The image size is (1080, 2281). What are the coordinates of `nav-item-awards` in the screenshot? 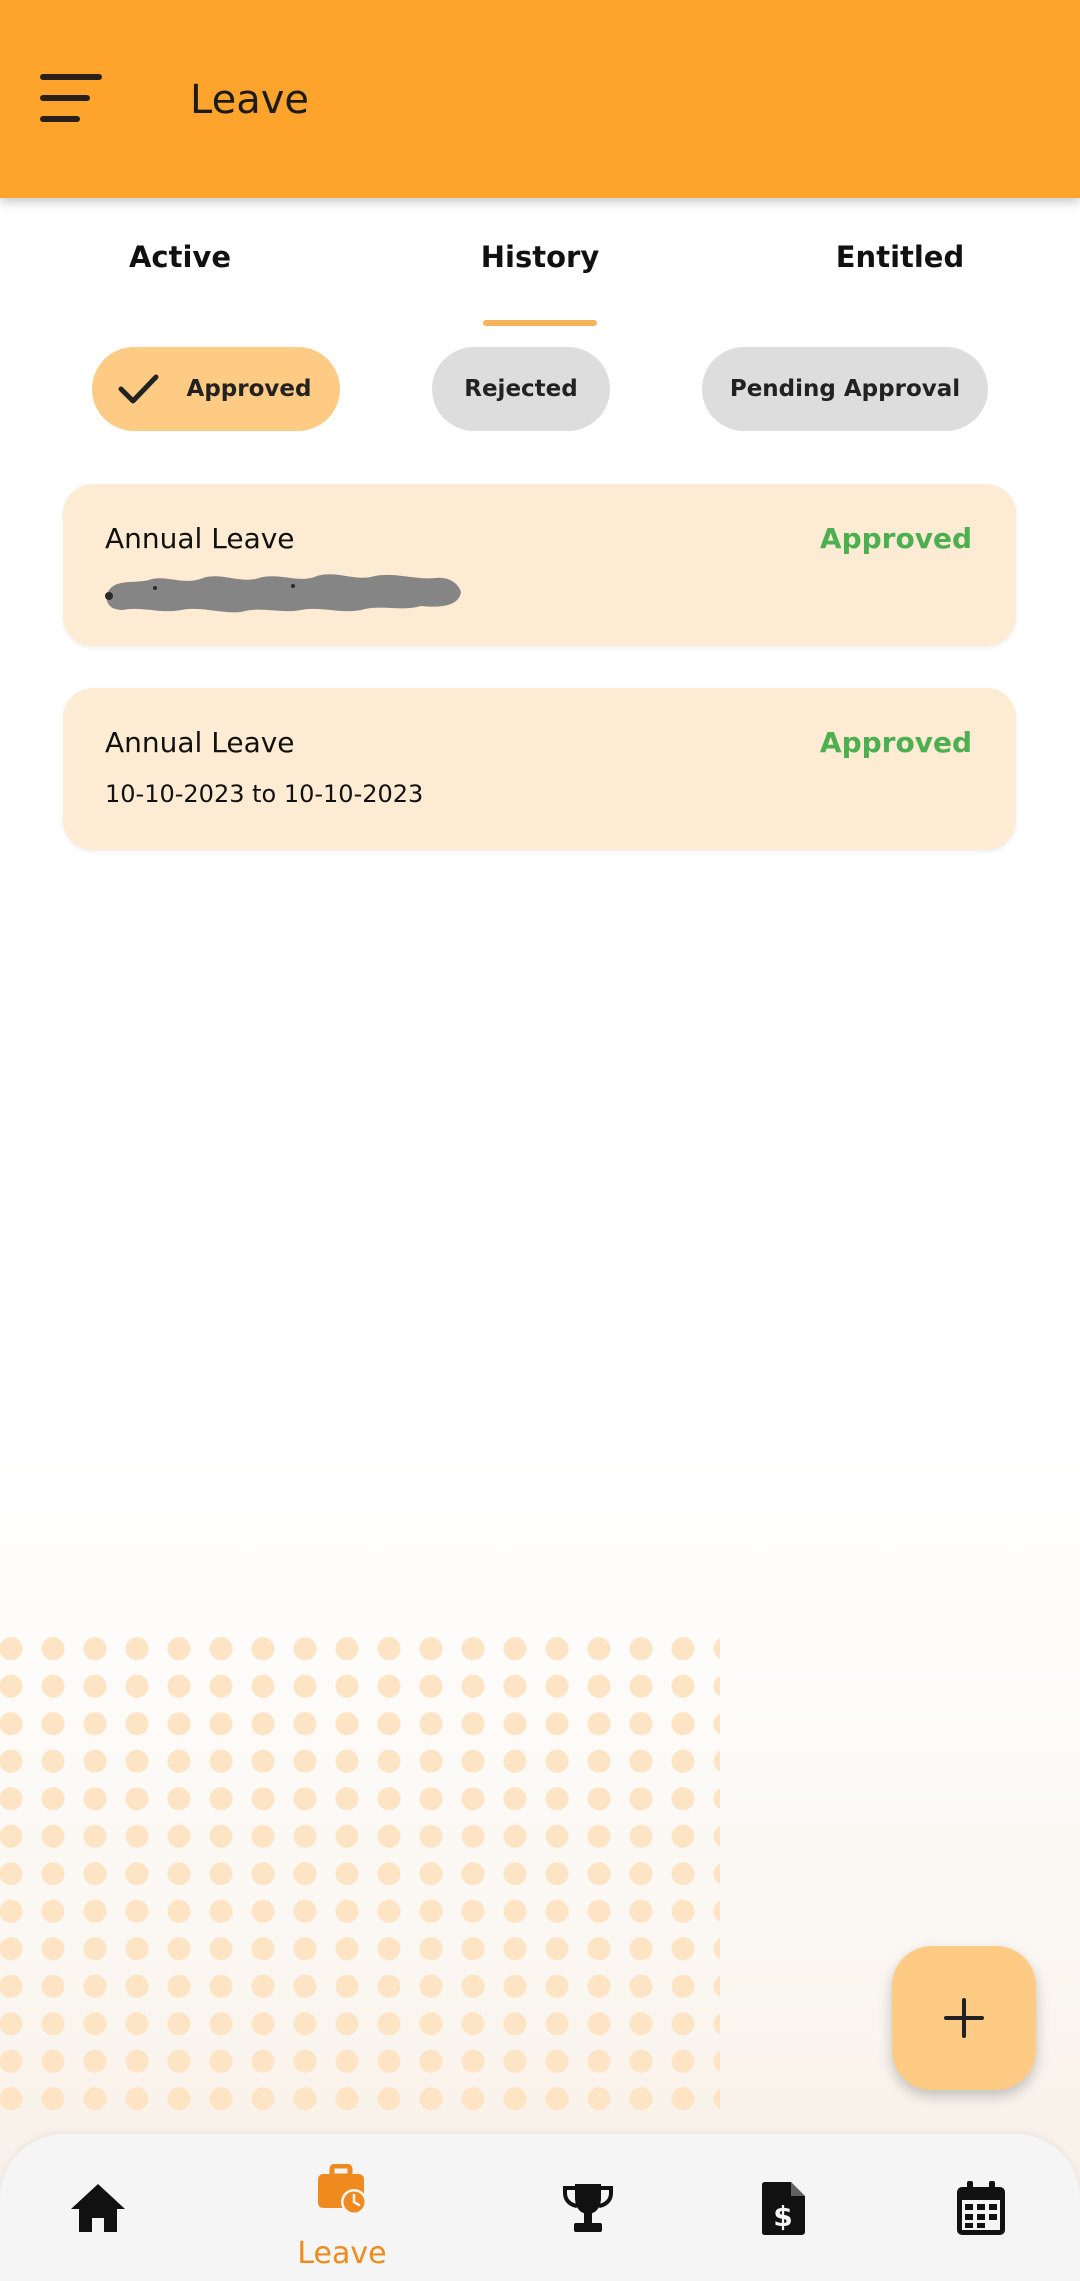 It's located at (588, 2207).